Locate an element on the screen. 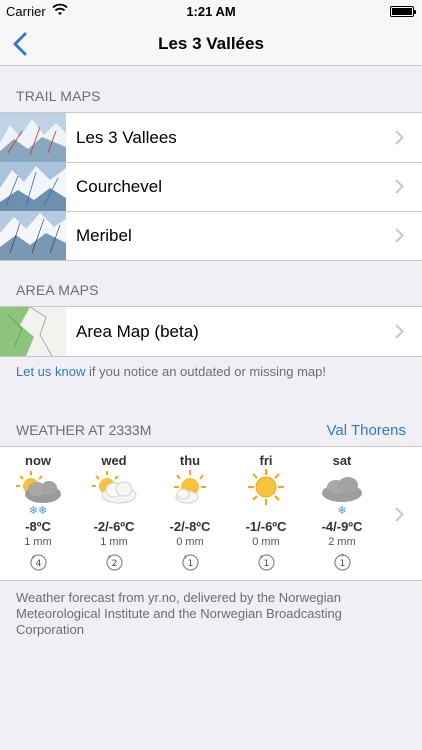 The width and height of the screenshot is (422, 750). area-maps-list: Area Map (beta) is located at coordinates (211, 331).